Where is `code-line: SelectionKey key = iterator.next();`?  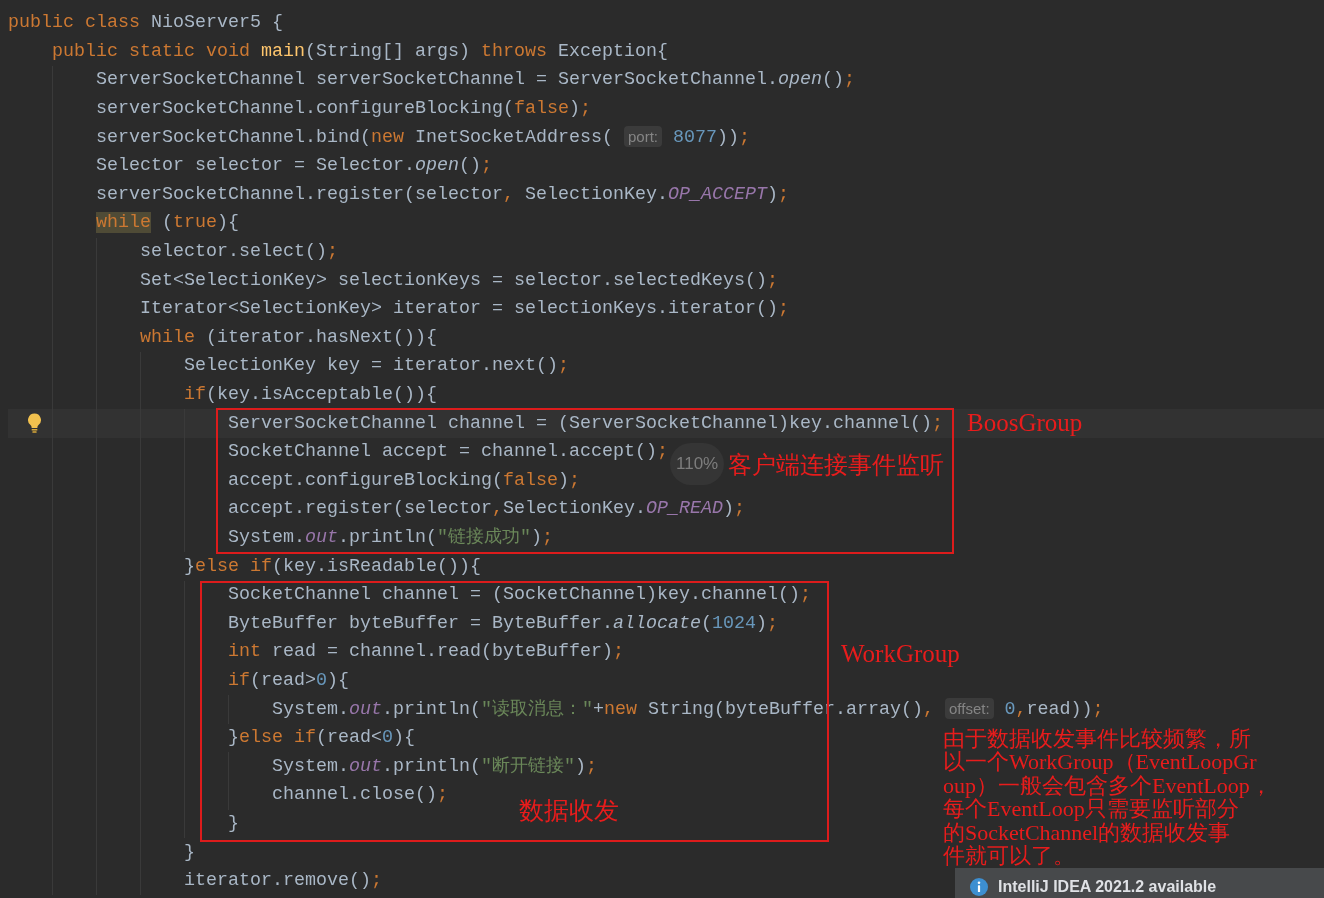
code-line: SelectionKey key = iterator.next(); is located at coordinates (376, 366).